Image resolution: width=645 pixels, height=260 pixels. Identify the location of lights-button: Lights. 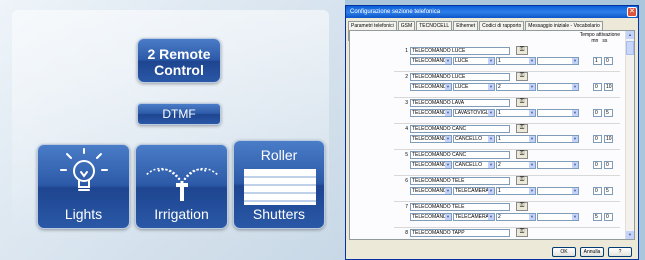
(83, 186).